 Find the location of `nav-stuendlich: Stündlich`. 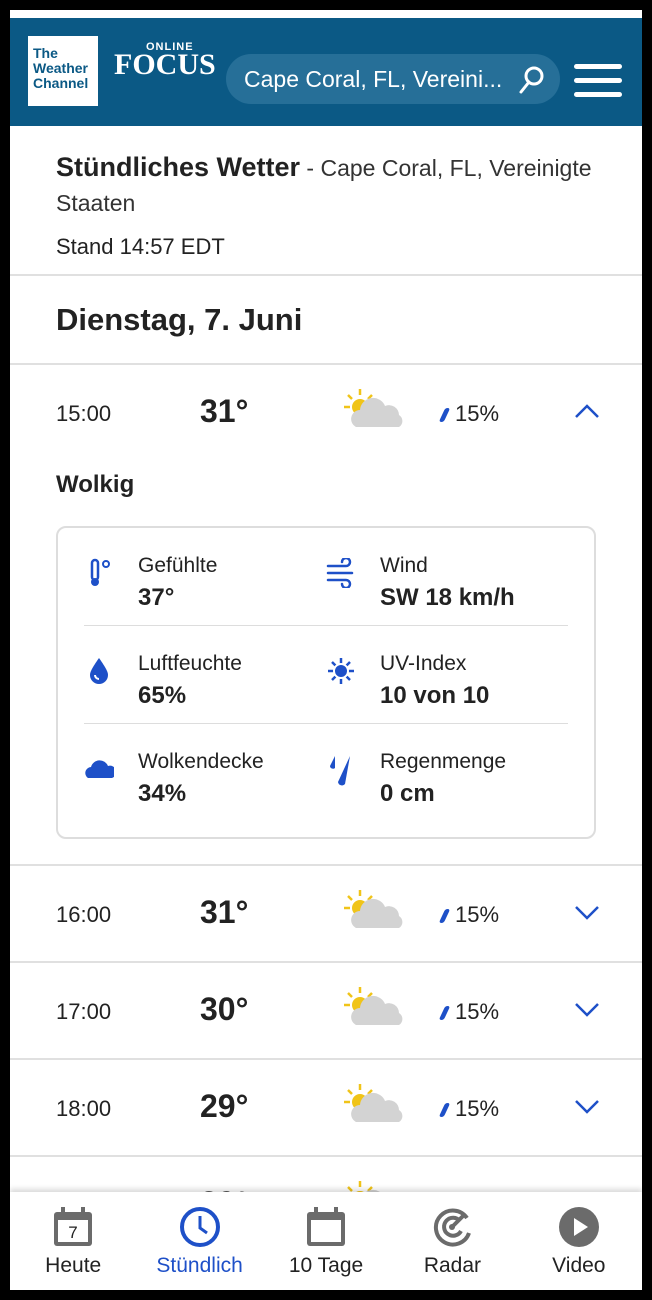

nav-stuendlich: Stündlich is located at coordinates (199, 1241).